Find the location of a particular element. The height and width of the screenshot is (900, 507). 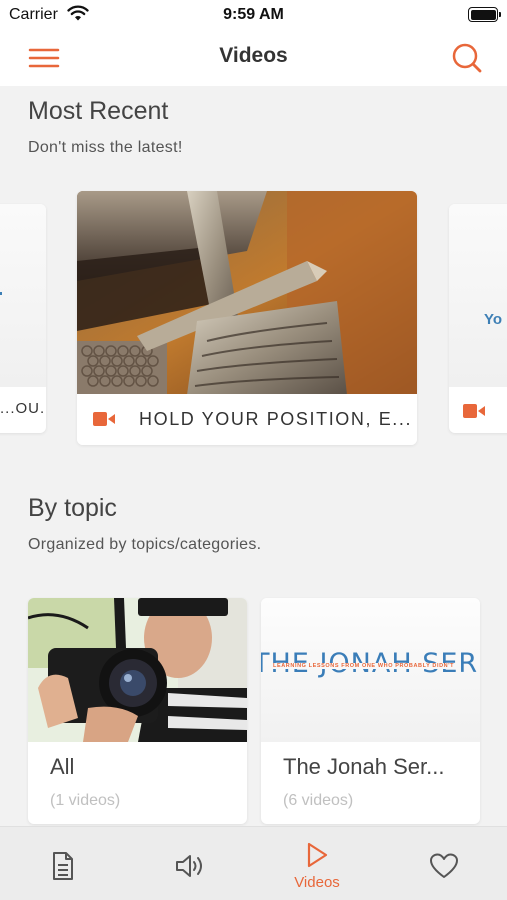

video-thumbnail: Yo is located at coordinates (478, 295).